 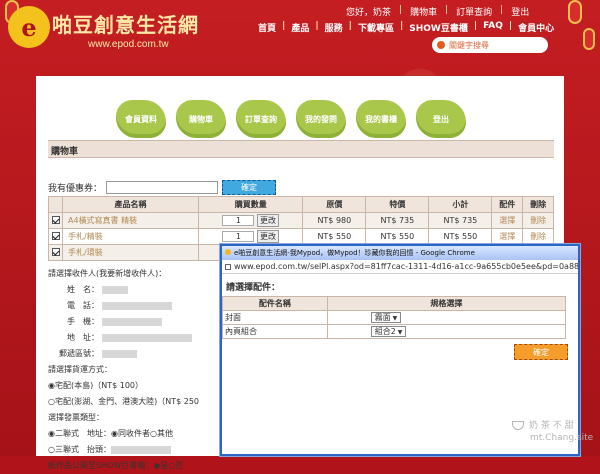 What do you see at coordinates (291, 119) in the screenshot?
I see `member-menu: 會員資料 購物車 訂單查詢 我的發問 我的書櫃 登出` at bounding box center [291, 119].